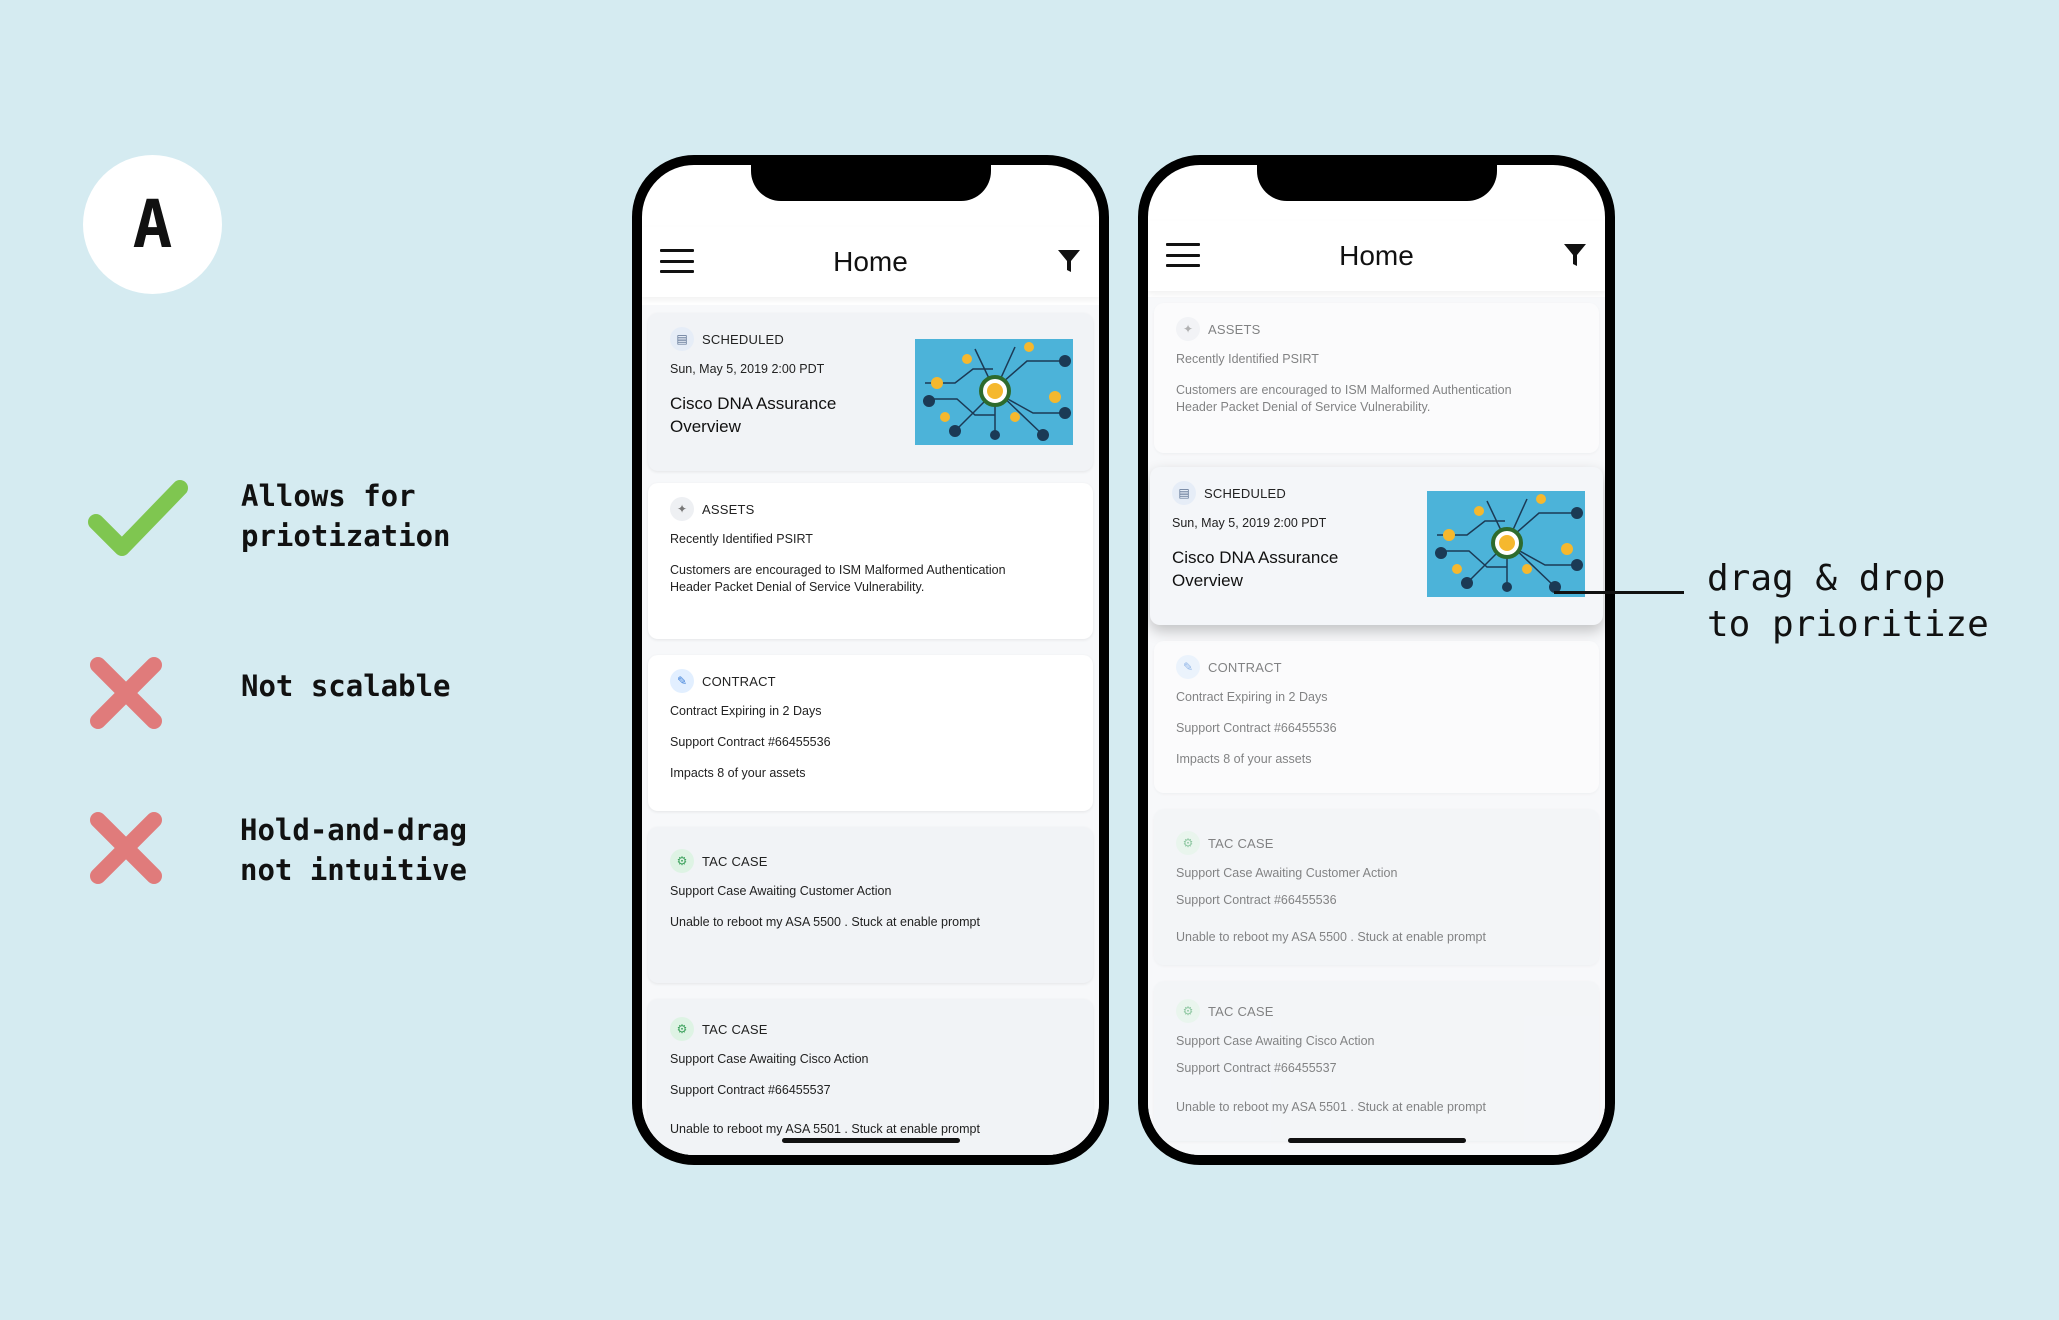 The height and width of the screenshot is (1320, 2059). I want to click on annotation-leader-line, so click(1619, 592).